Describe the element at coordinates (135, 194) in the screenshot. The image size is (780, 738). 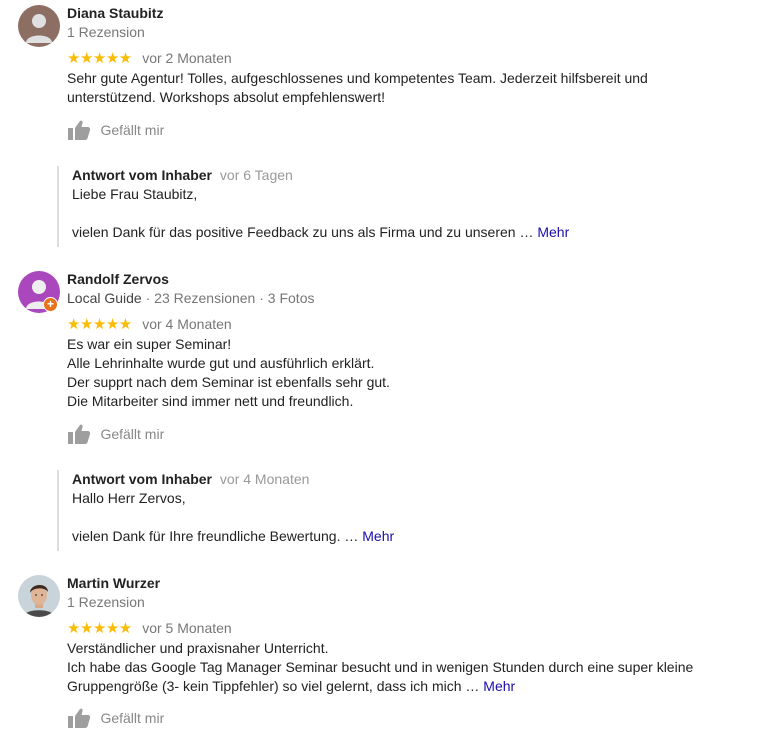
I see `reply-greeting: Liebe Frau Staubitz,` at that location.